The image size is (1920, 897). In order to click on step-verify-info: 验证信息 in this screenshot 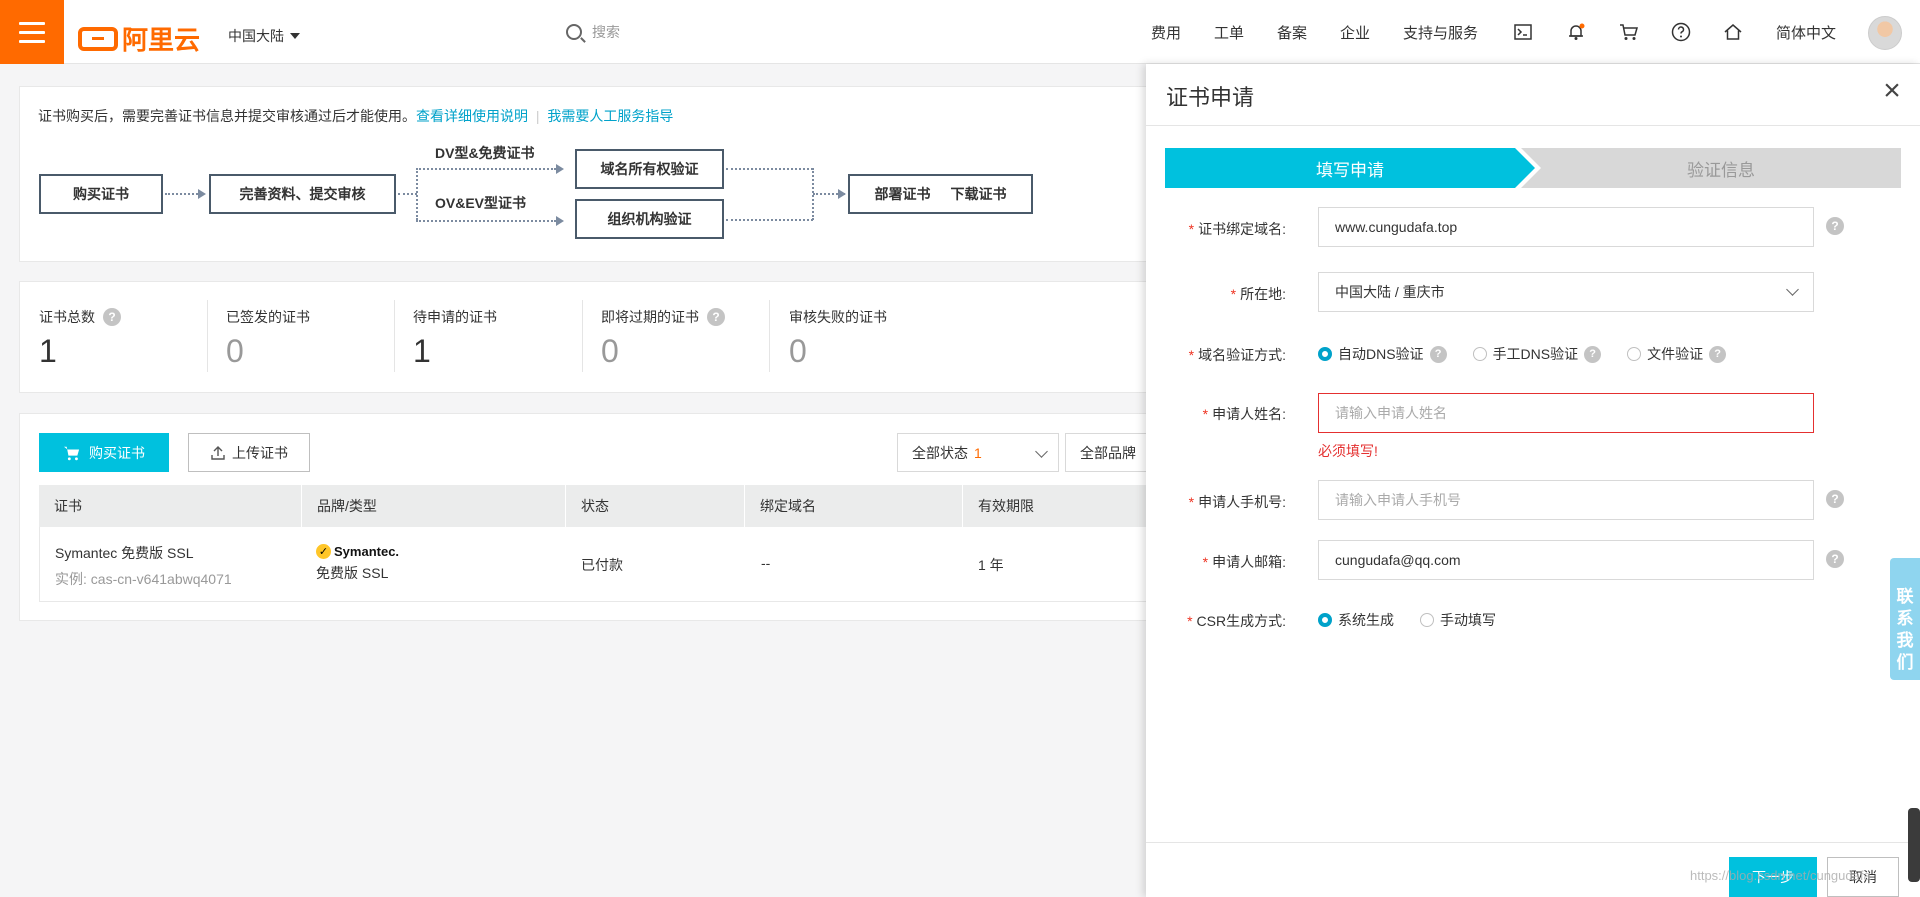, I will do `click(1711, 168)`.